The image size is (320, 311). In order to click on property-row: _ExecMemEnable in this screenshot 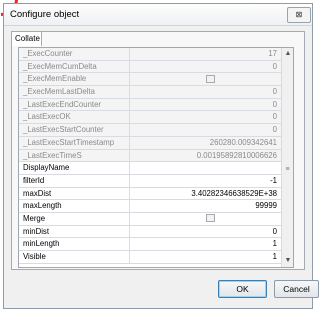, I will do `click(156, 80)`.